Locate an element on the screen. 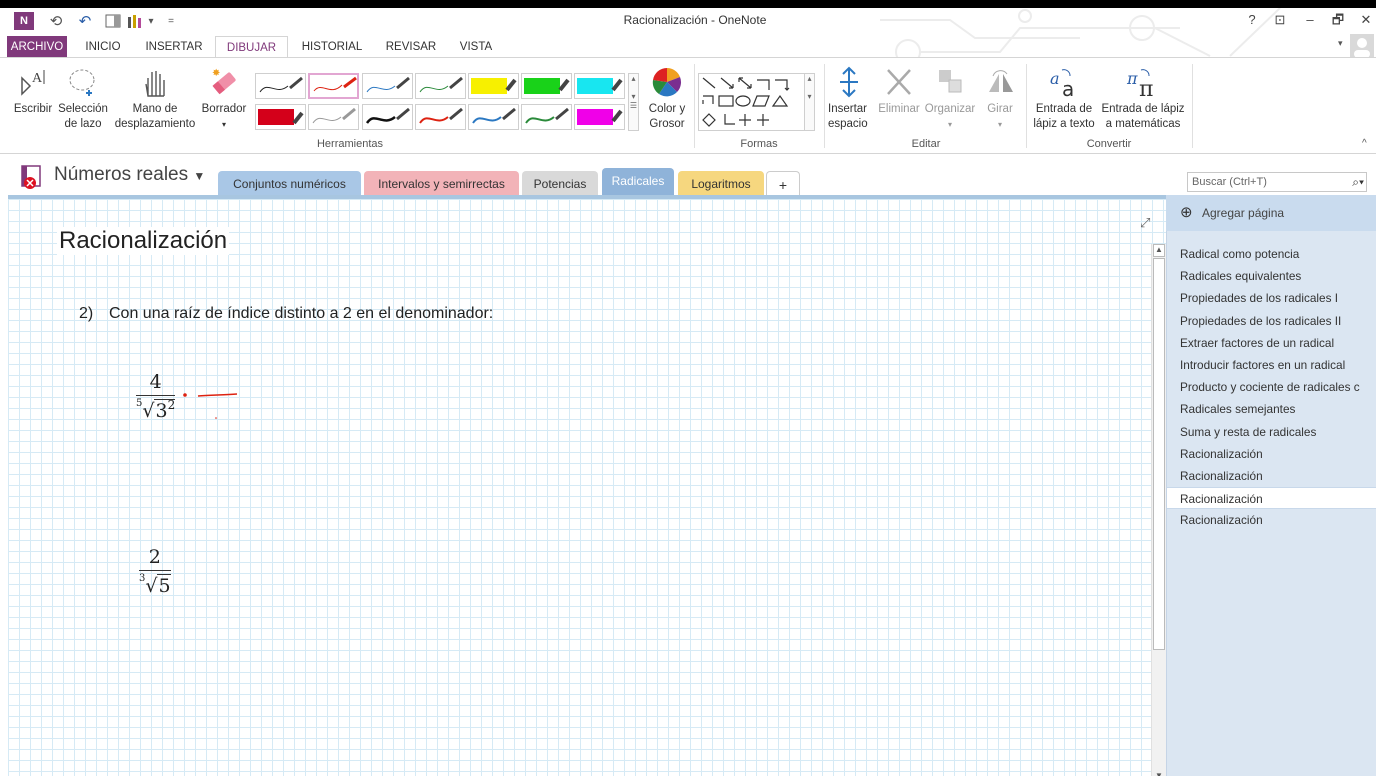 This screenshot has width=1376, height=776. add-page-button: ⊕ Agregar página is located at coordinates (1271, 213).